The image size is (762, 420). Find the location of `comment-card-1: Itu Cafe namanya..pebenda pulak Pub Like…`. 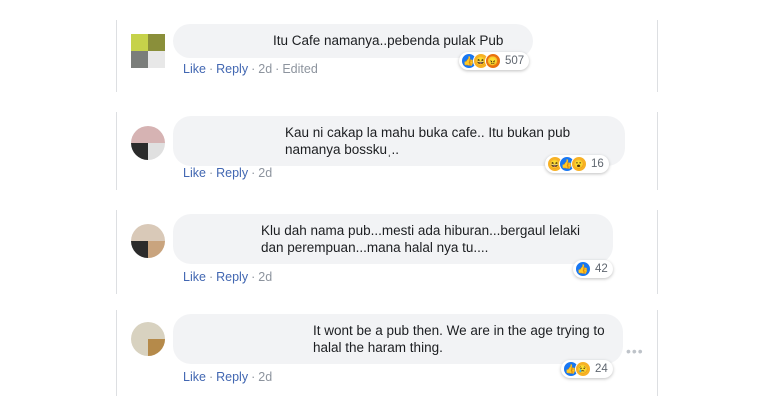

comment-card-1: Itu Cafe namanya..pebenda pulak Pub Like… is located at coordinates (387, 56).